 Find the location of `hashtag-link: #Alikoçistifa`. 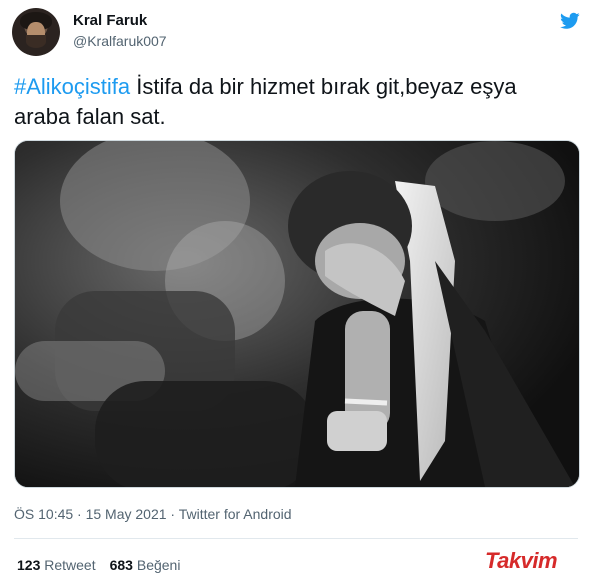

hashtag-link: #Alikoçistifa is located at coordinates (72, 86).